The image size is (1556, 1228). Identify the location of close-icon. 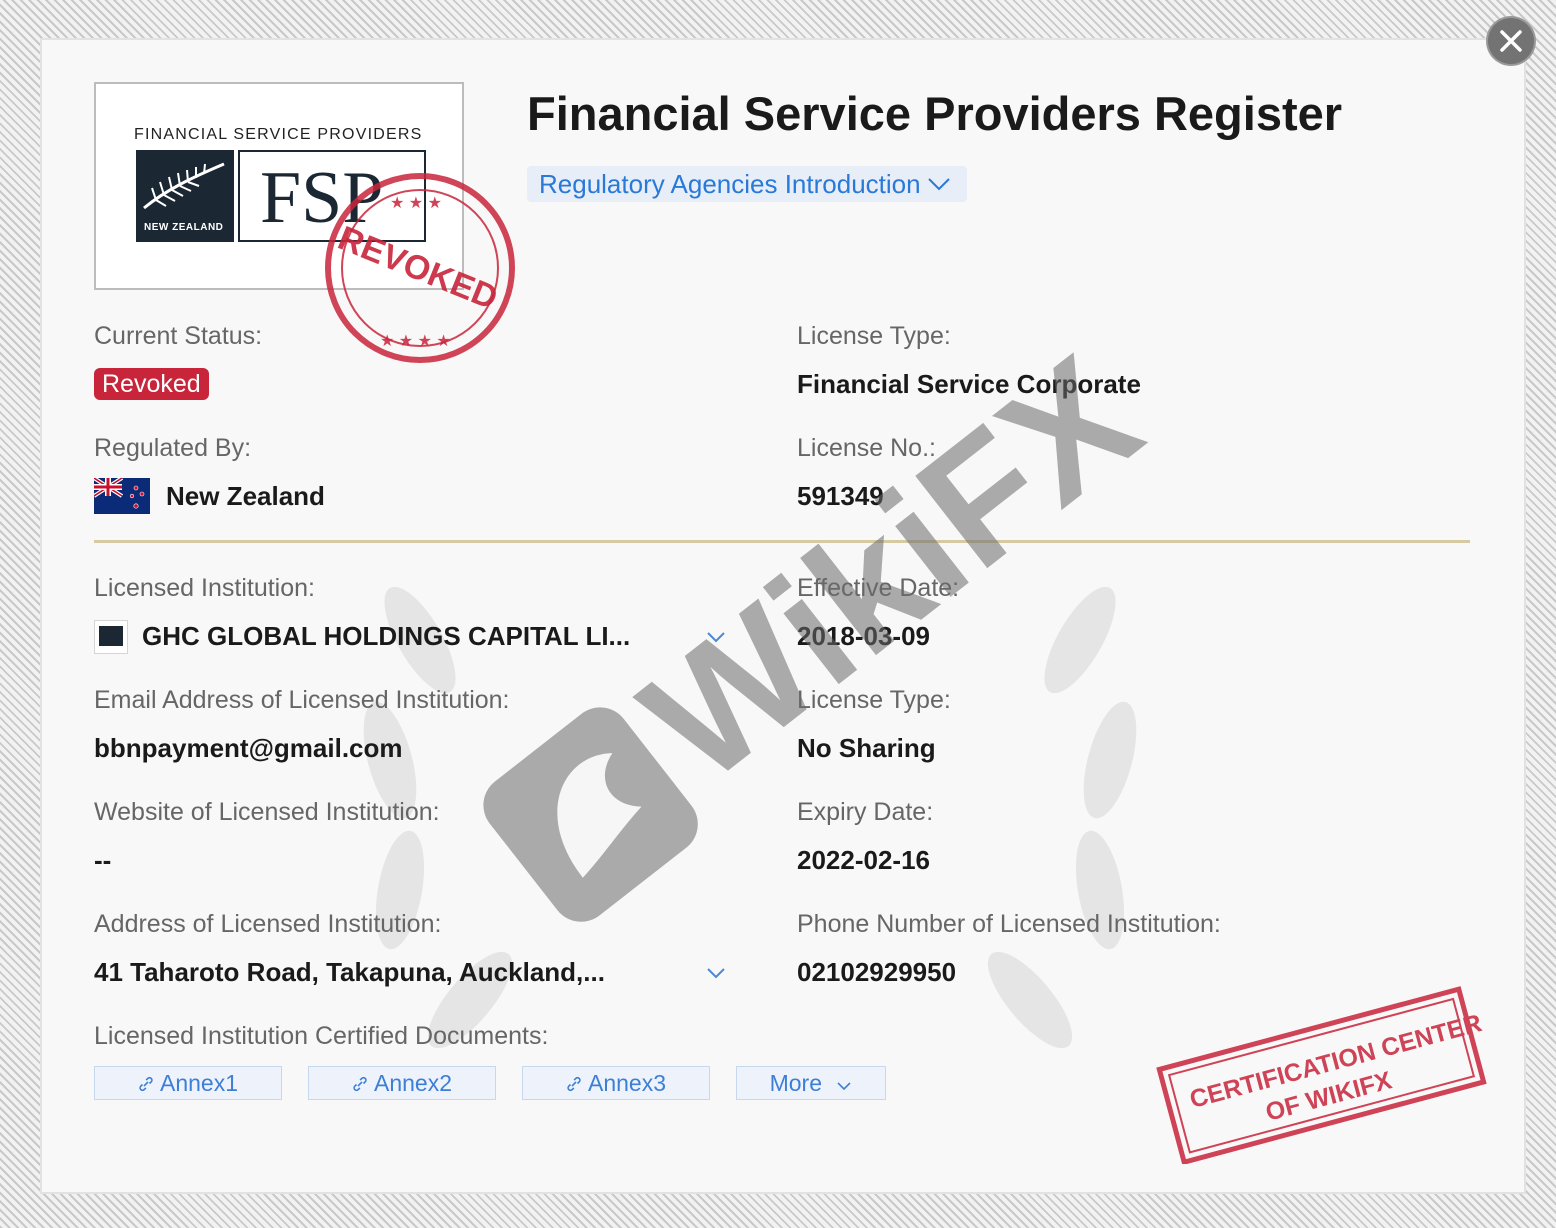
(1511, 41).